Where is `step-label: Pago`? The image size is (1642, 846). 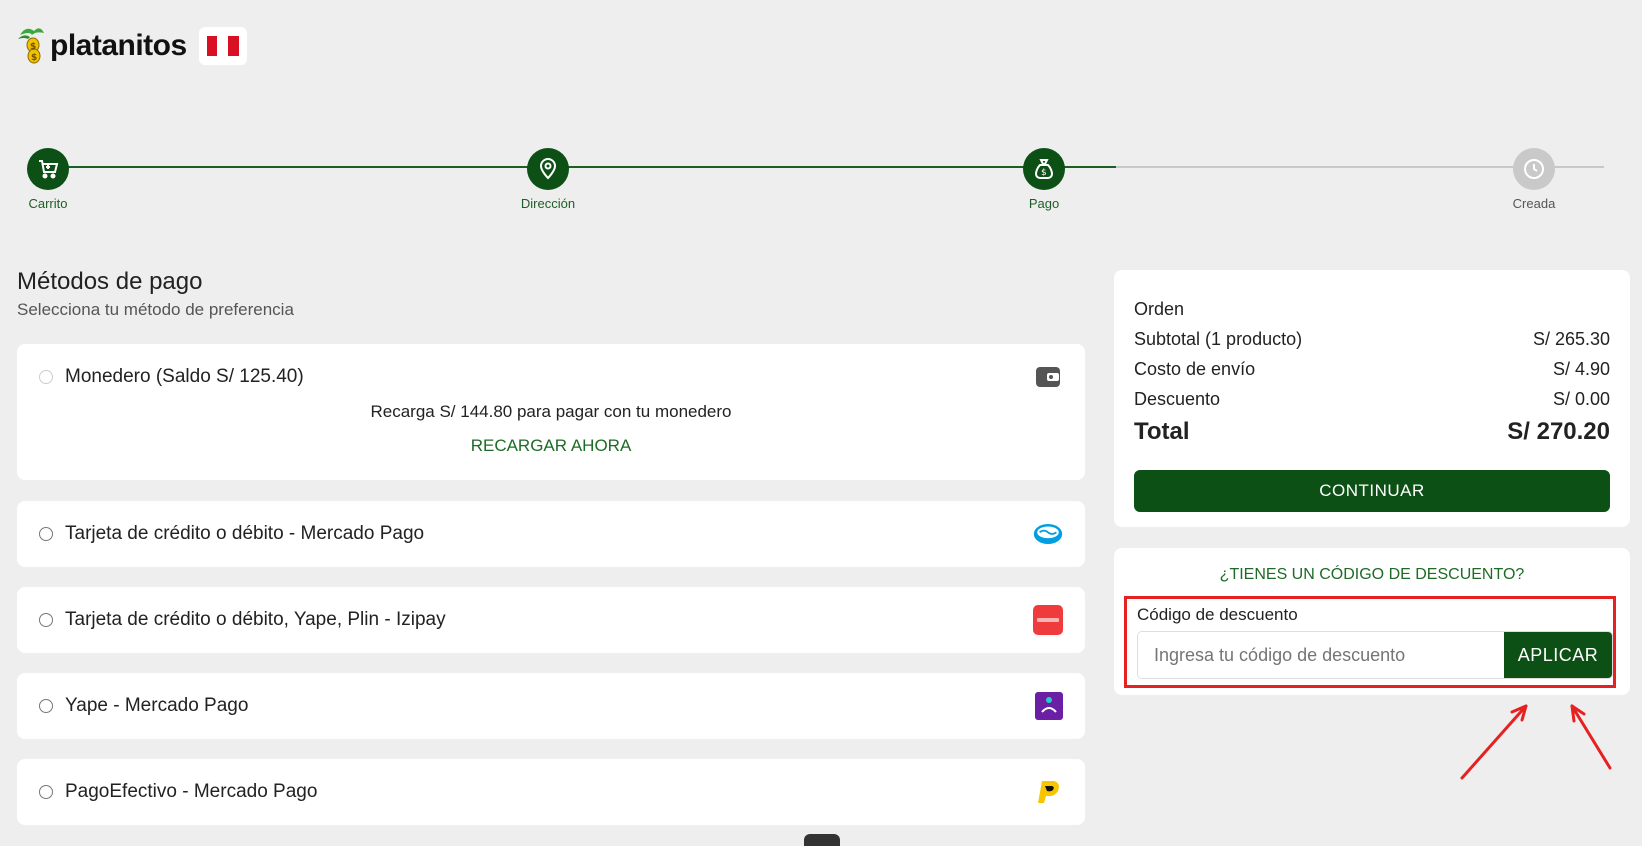
step-label: Pago is located at coordinates (1044, 203).